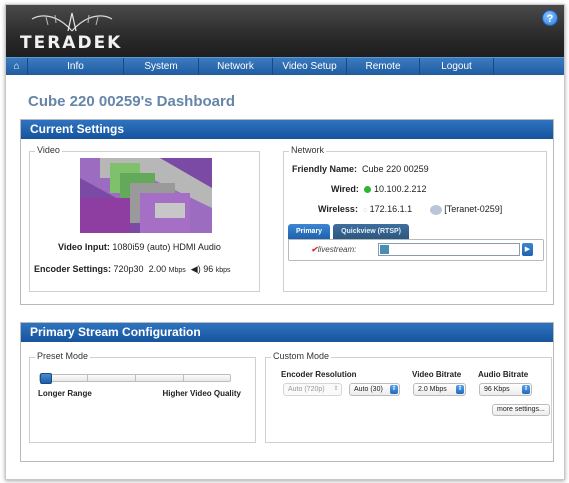 The image size is (569, 483). What do you see at coordinates (223, 270) in the screenshot?
I see `audio-bitrate-unit: kbps` at bounding box center [223, 270].